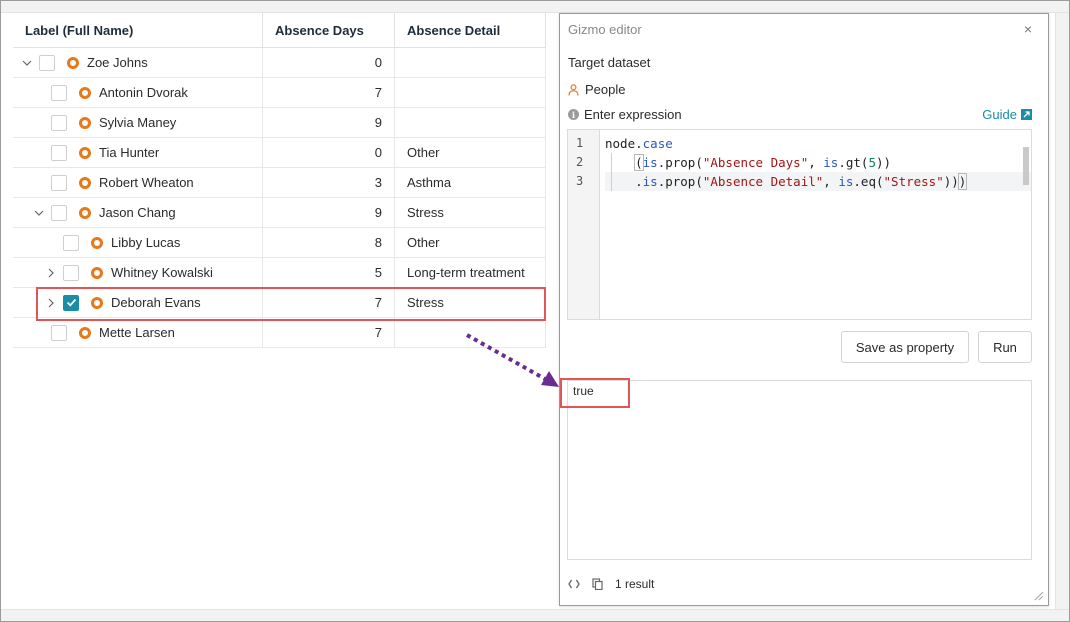 This screenshot has height=622, width=1070. What do you see at coordinates (967, 182) in the screenshot?
I see `text-cursor` at bounding box center [967, 182].